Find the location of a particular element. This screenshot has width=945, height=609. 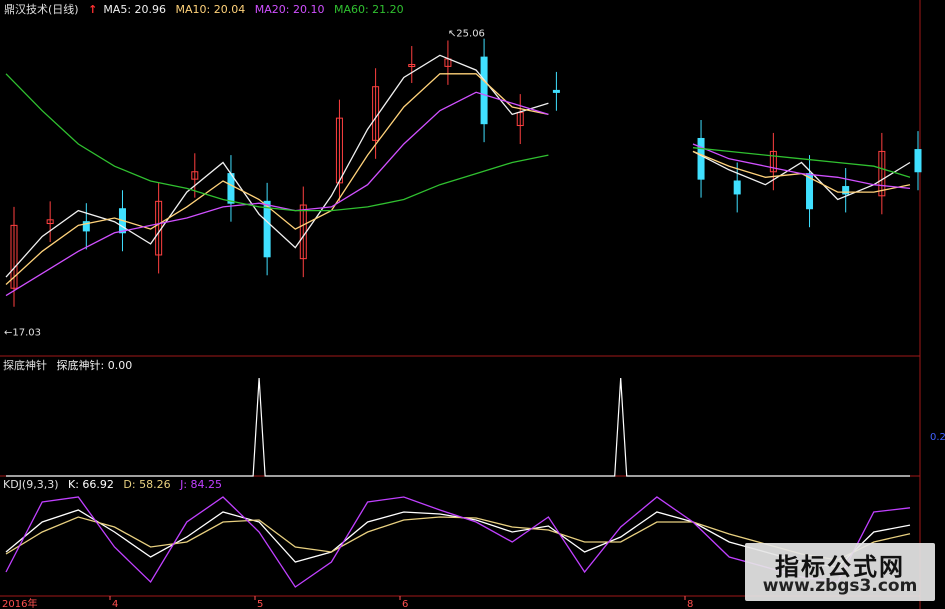

ma5-label: MA5: 20.96 is located at coordinates (135, 9).